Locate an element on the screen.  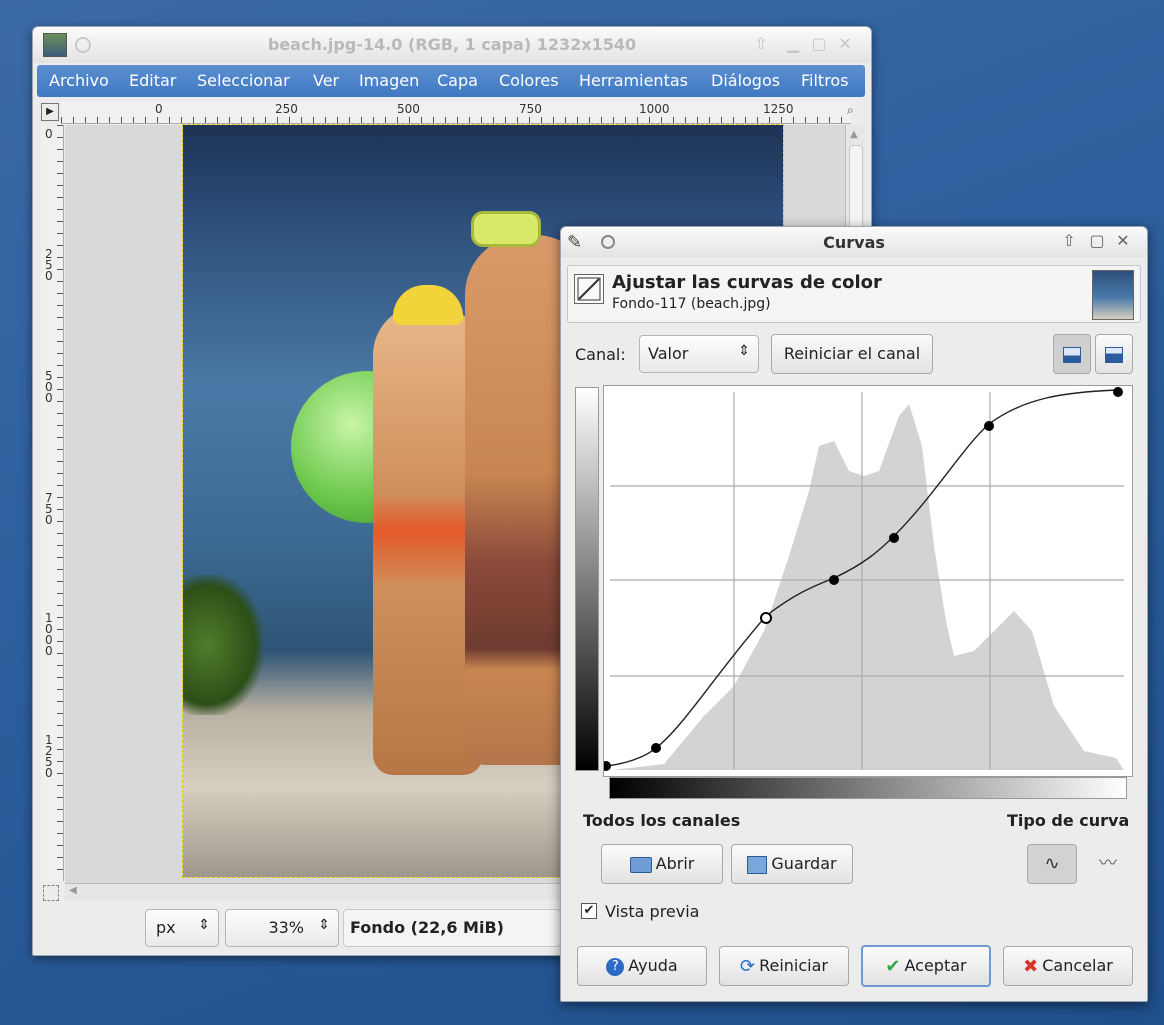
histogram-linear-icon is located at coordinates (1072, 354).